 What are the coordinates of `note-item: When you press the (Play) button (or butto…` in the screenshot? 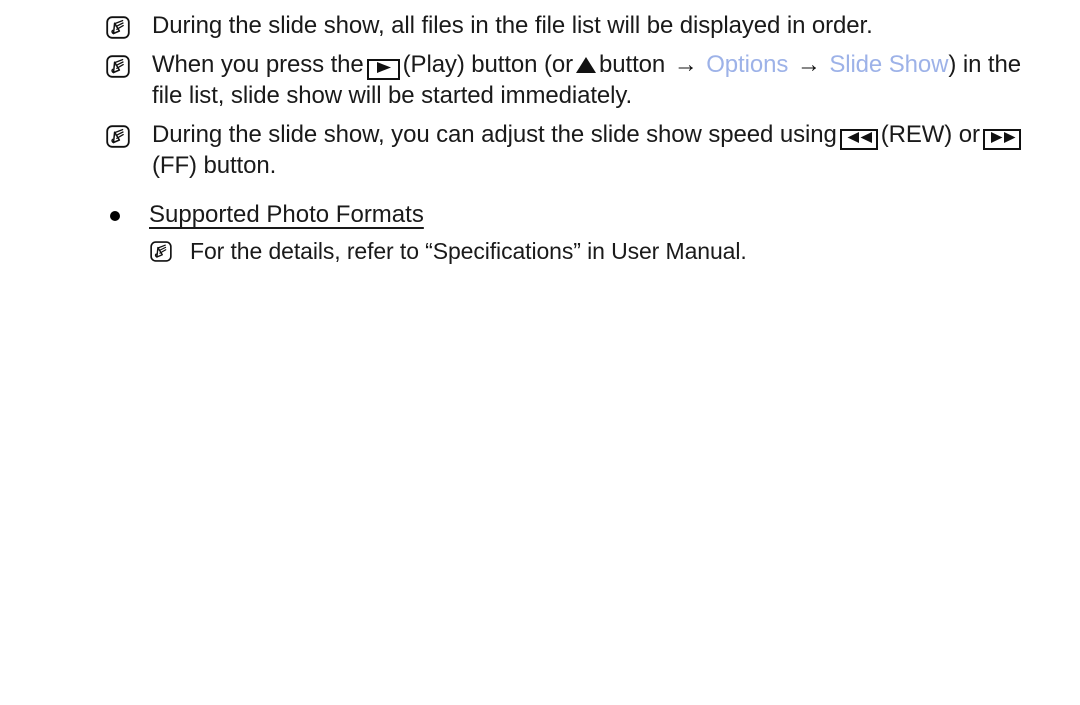 It's located at (540, 80).